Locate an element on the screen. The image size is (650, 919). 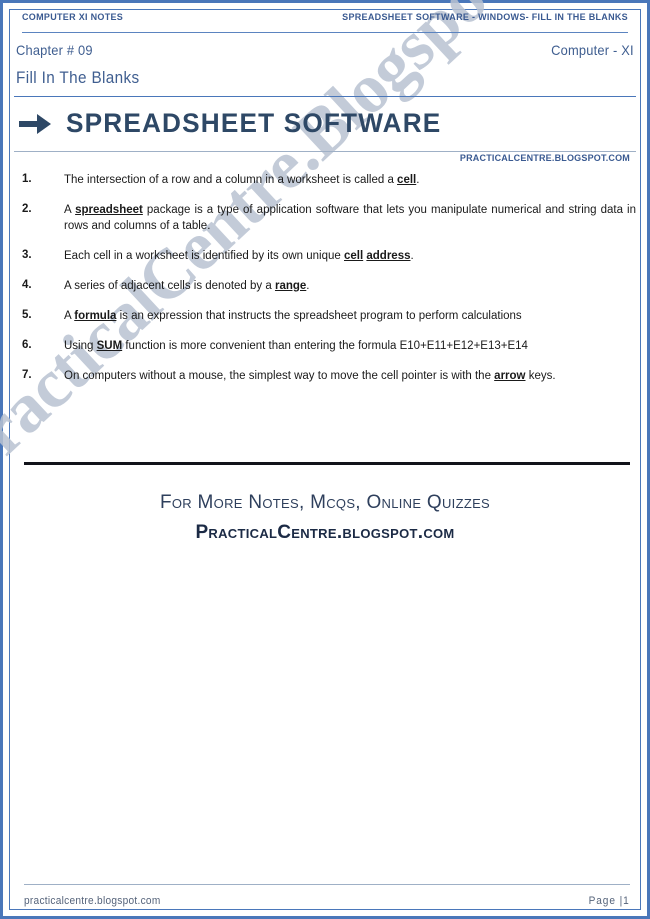
title-divider is located at coordinates (325, 151).